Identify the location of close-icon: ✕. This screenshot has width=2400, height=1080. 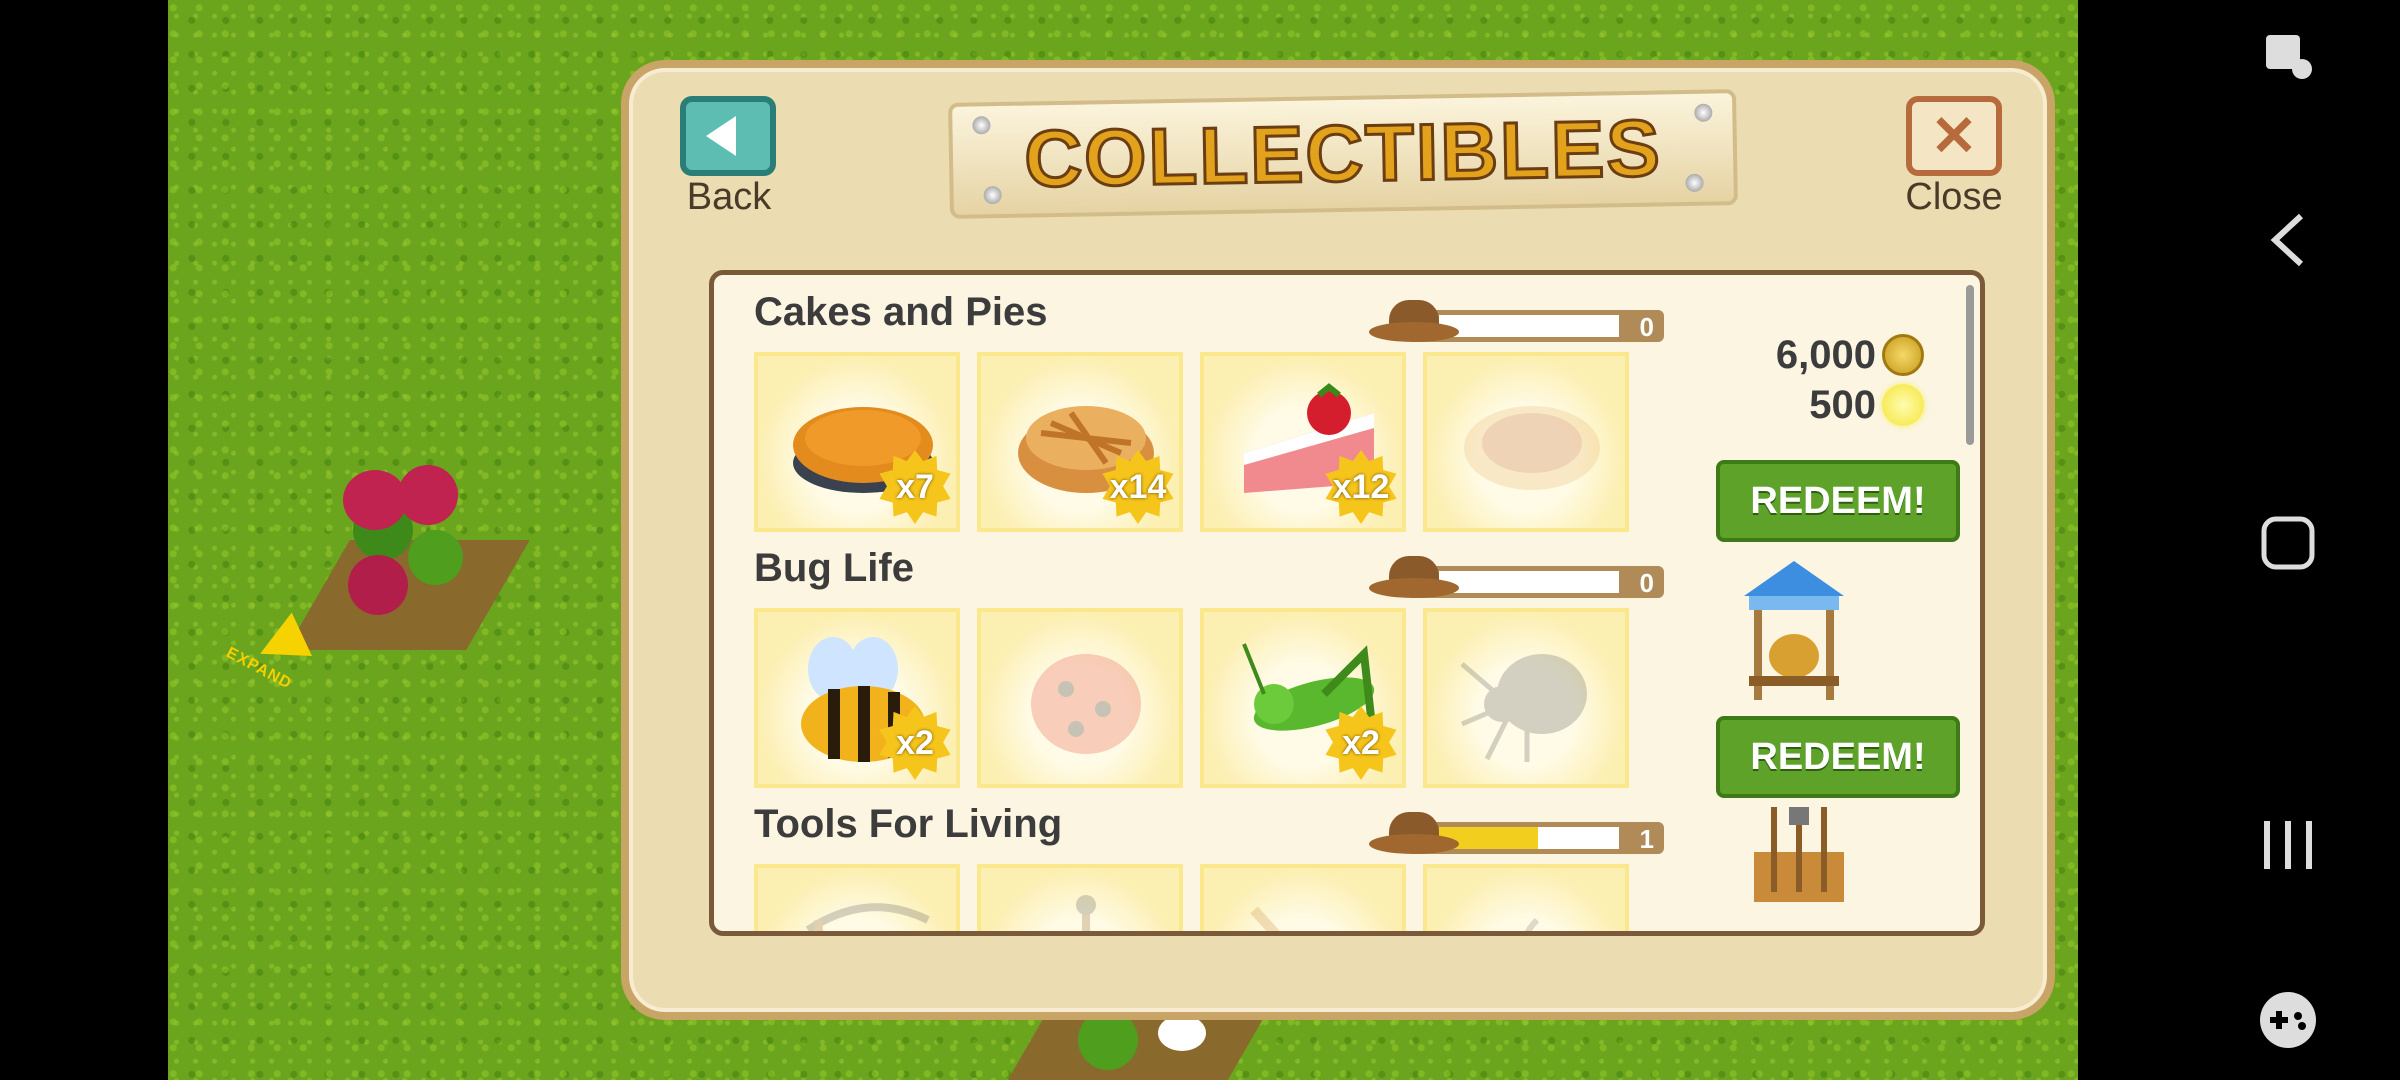
(1954, 135).